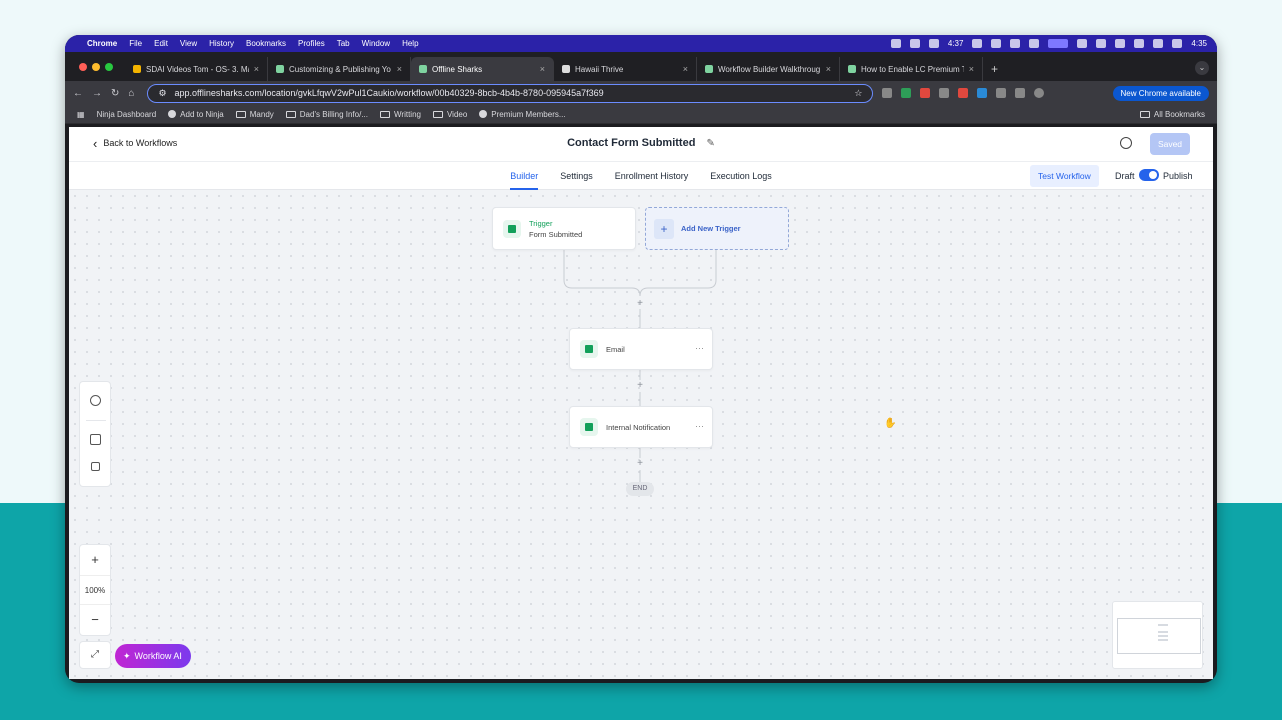  Describe the element at coordinates (1170, 144) in the screenshot. I see `saved-button: Saved` at that location.